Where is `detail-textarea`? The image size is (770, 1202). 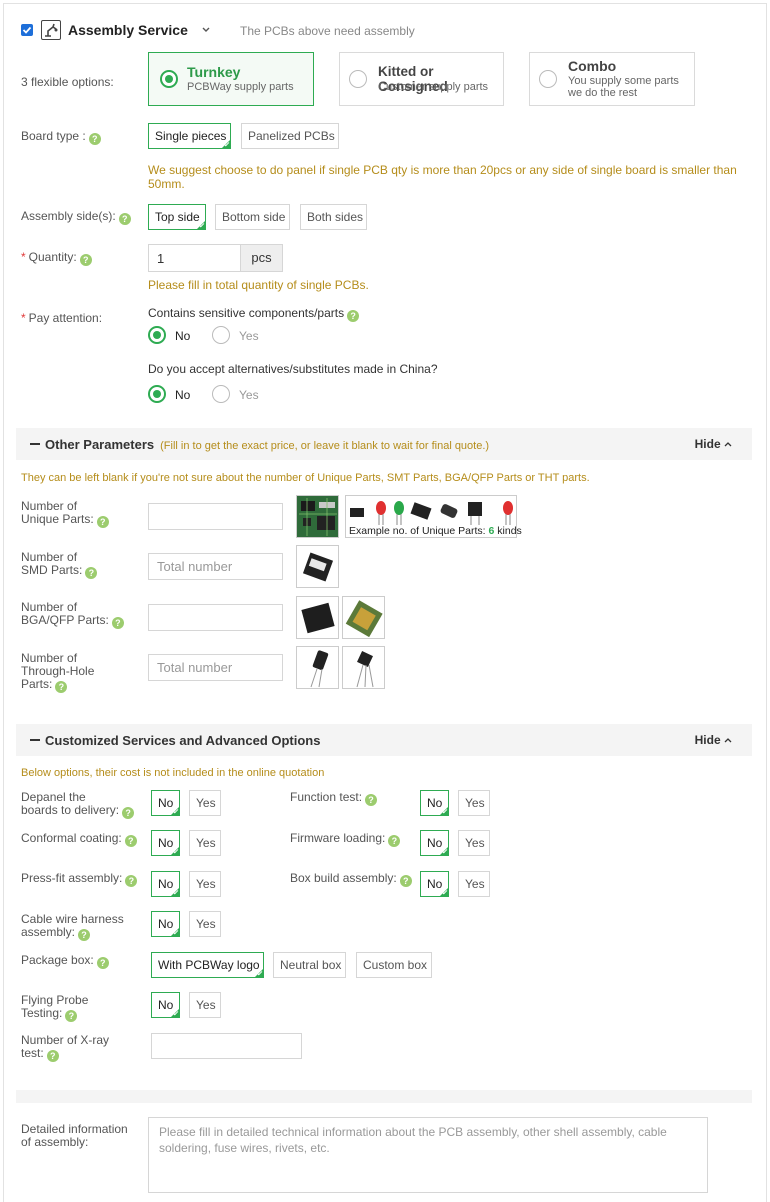 detail-textarea is located at coordinates (428, 1155).